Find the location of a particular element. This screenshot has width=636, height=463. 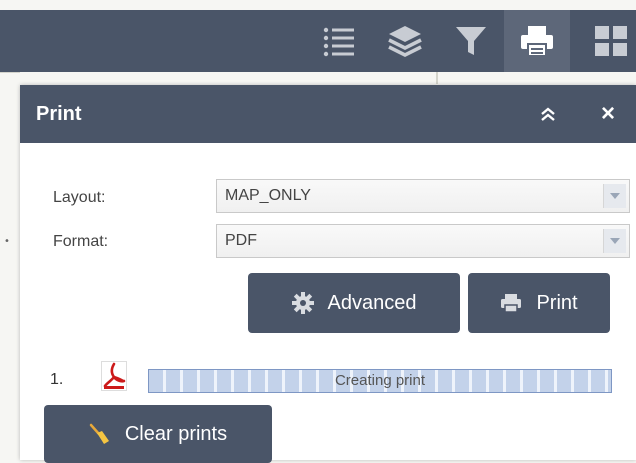

widgets-grid-button is located at coordinates (611, 41).